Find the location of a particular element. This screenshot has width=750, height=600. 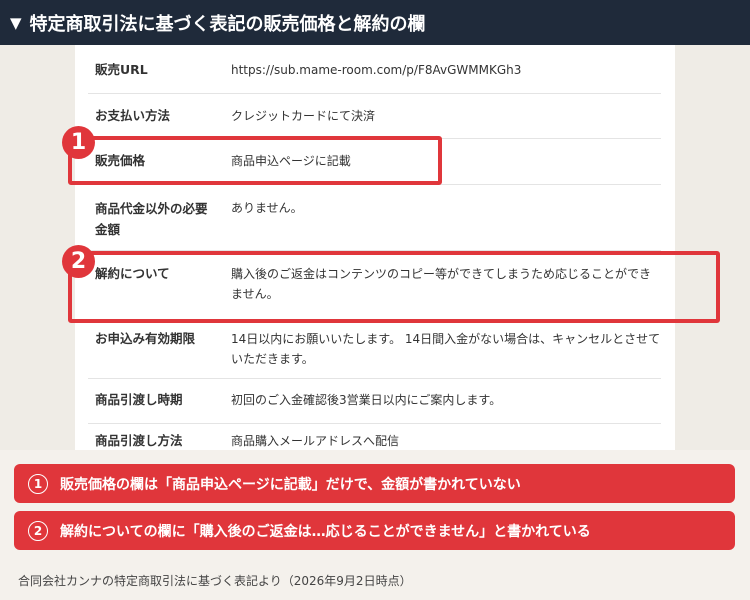

circled-number: 1 is located at coordinates (38, 483).